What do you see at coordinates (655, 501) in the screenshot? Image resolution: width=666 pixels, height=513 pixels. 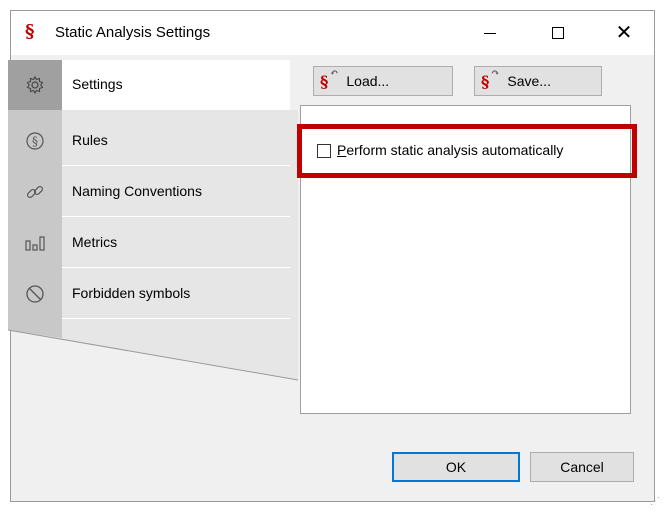 I see `resize-grip-icon: ⋰` at bounding box center [655, 501].